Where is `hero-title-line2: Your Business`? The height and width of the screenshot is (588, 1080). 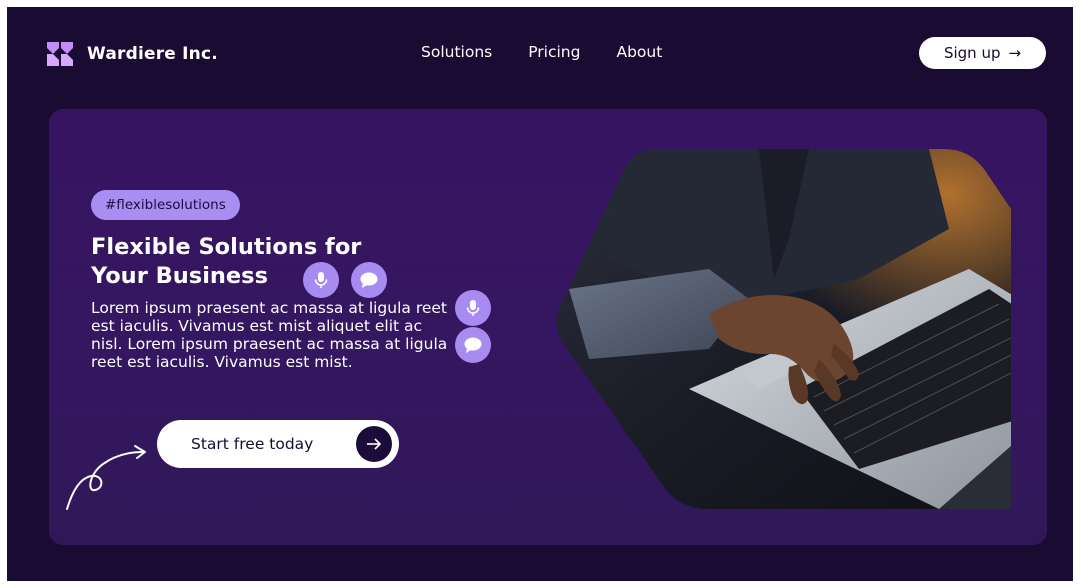 hero-title-line2: Your Business is located at coordinates (179, 276).